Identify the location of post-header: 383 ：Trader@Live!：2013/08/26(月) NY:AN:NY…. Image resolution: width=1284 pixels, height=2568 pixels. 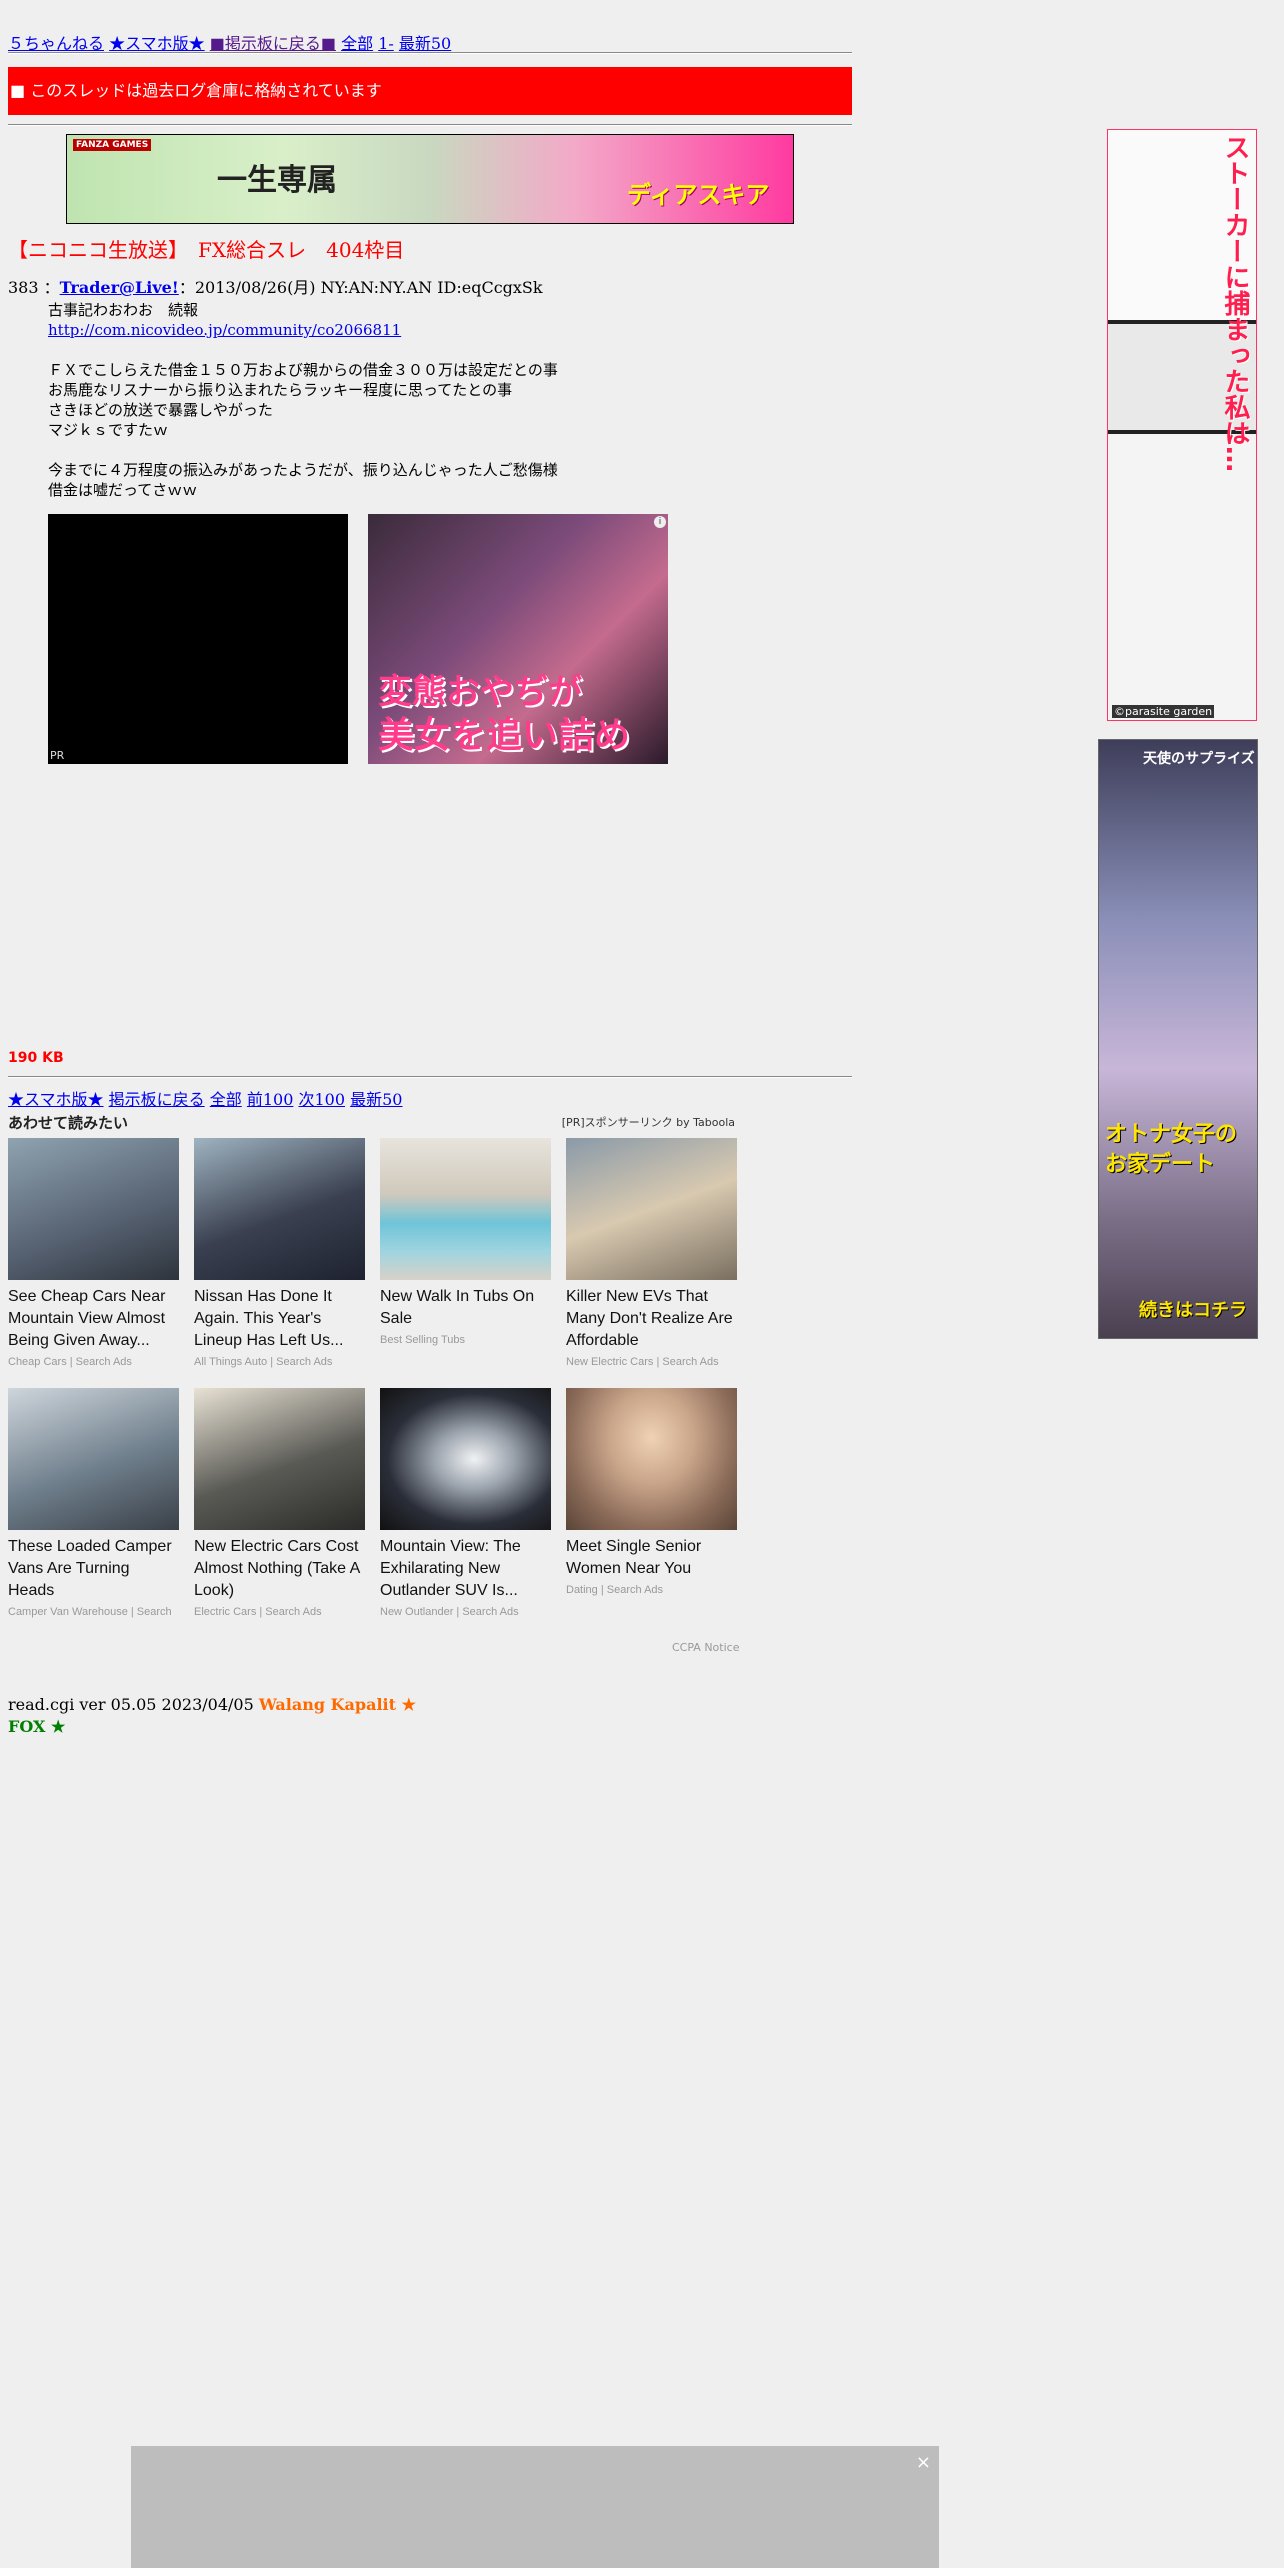
(348, 286).